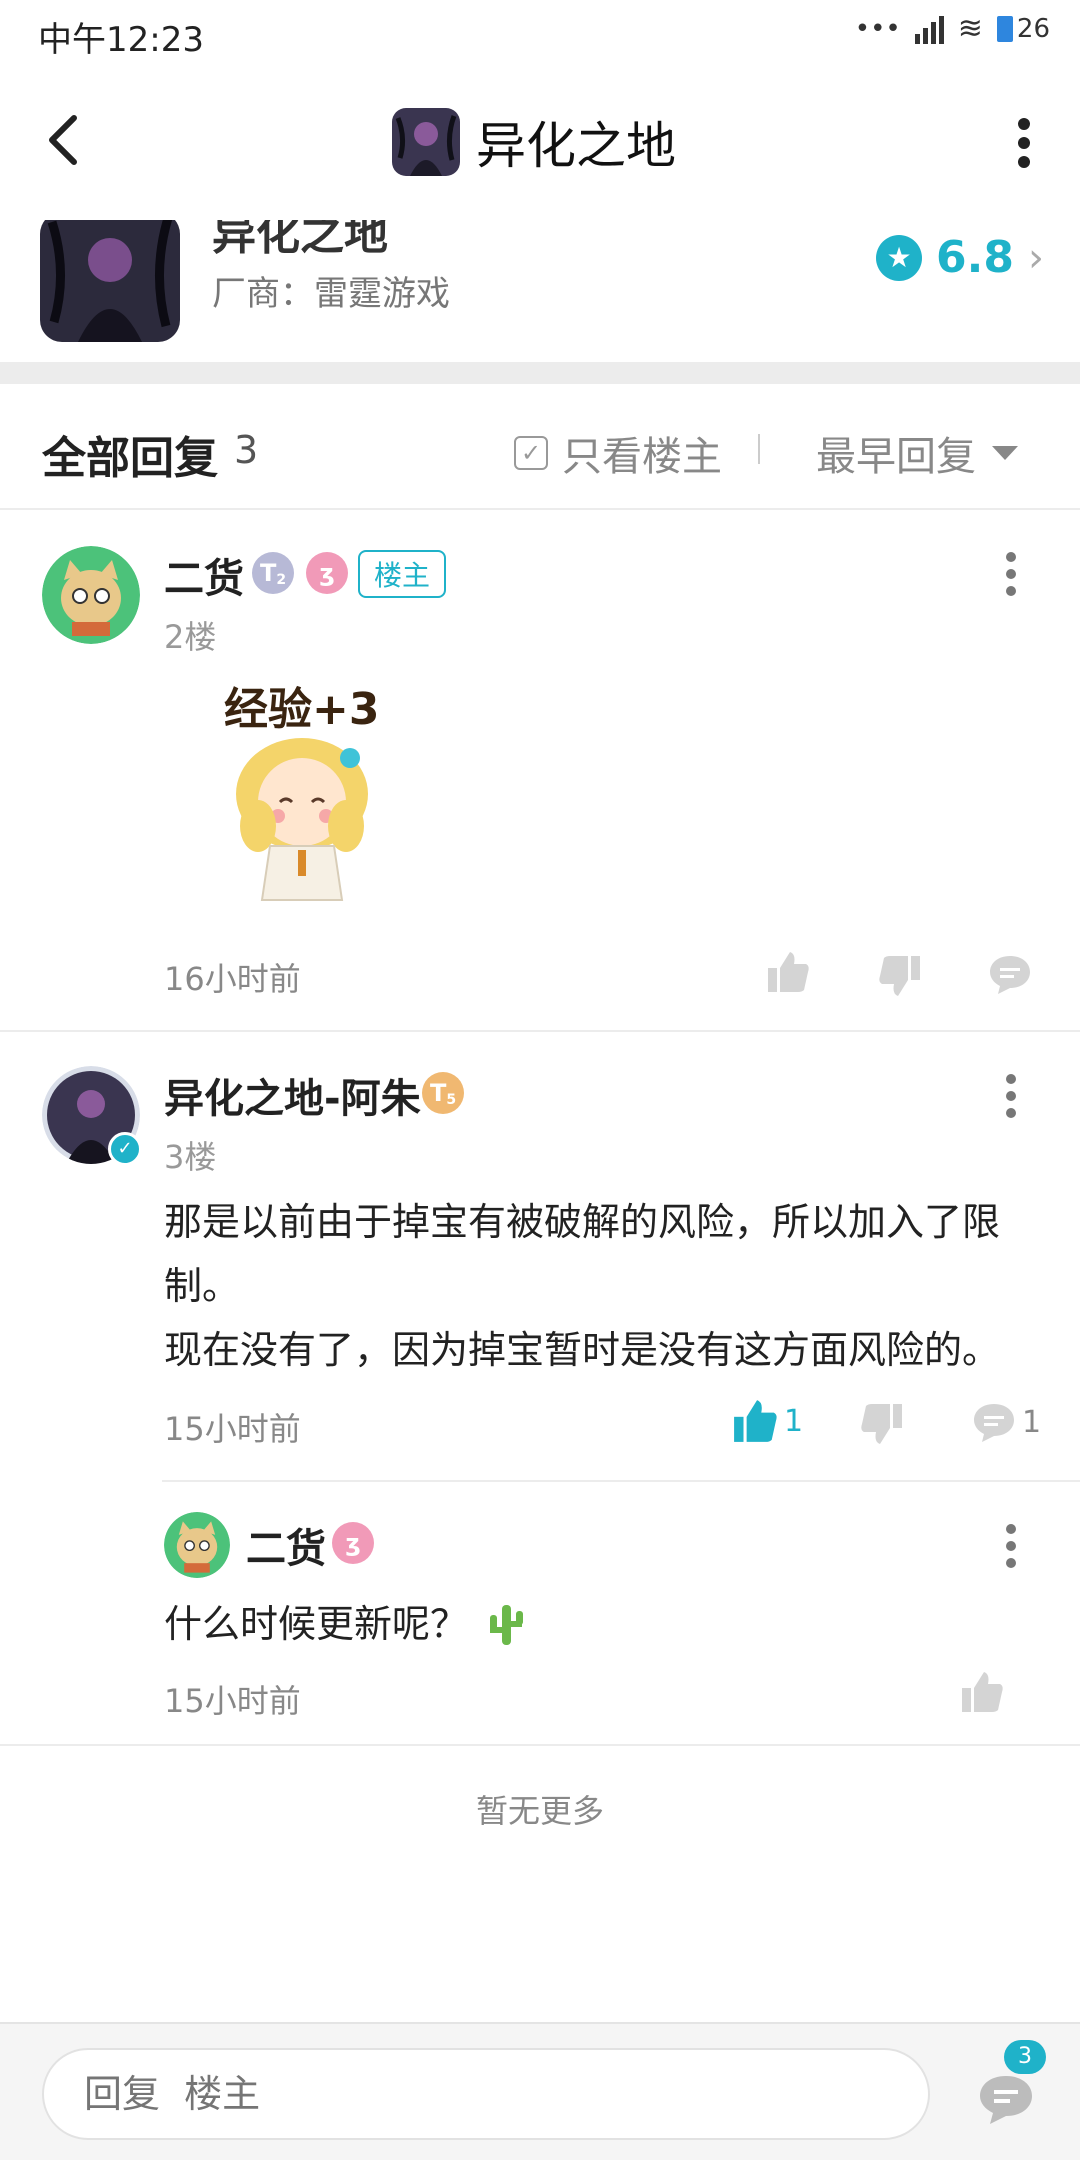  I want to click on chevron-left-icon, so click(63, 140).